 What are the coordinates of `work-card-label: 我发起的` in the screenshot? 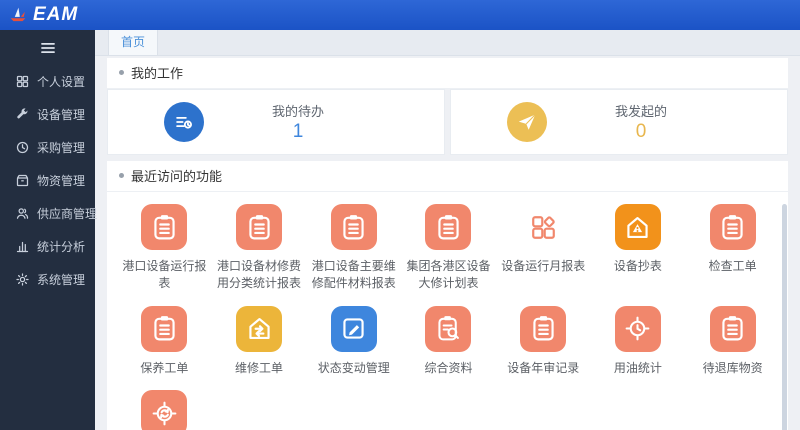 It's located at (640, 111).